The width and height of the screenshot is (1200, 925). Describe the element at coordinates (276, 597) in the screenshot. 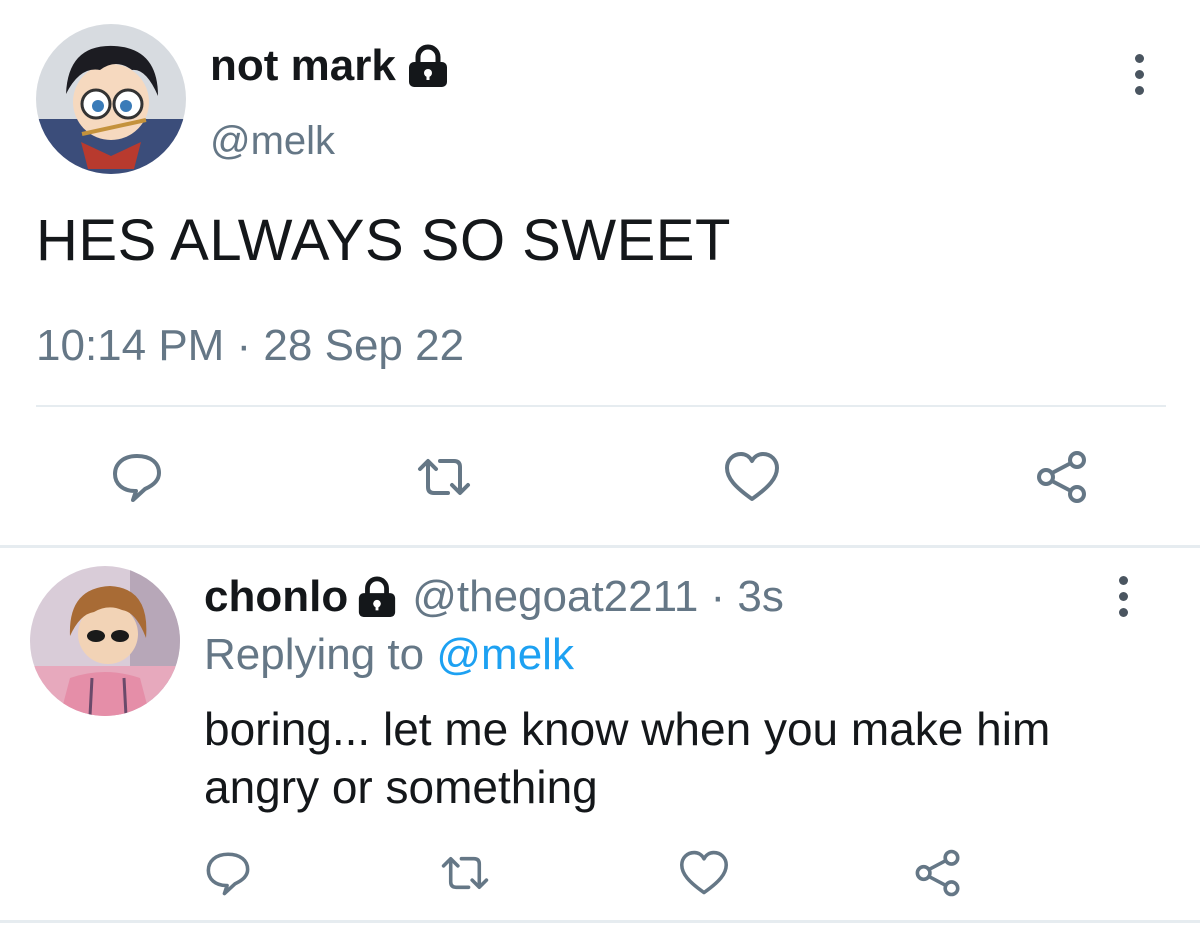

I see `reply-display-name: chonlo` at that location.